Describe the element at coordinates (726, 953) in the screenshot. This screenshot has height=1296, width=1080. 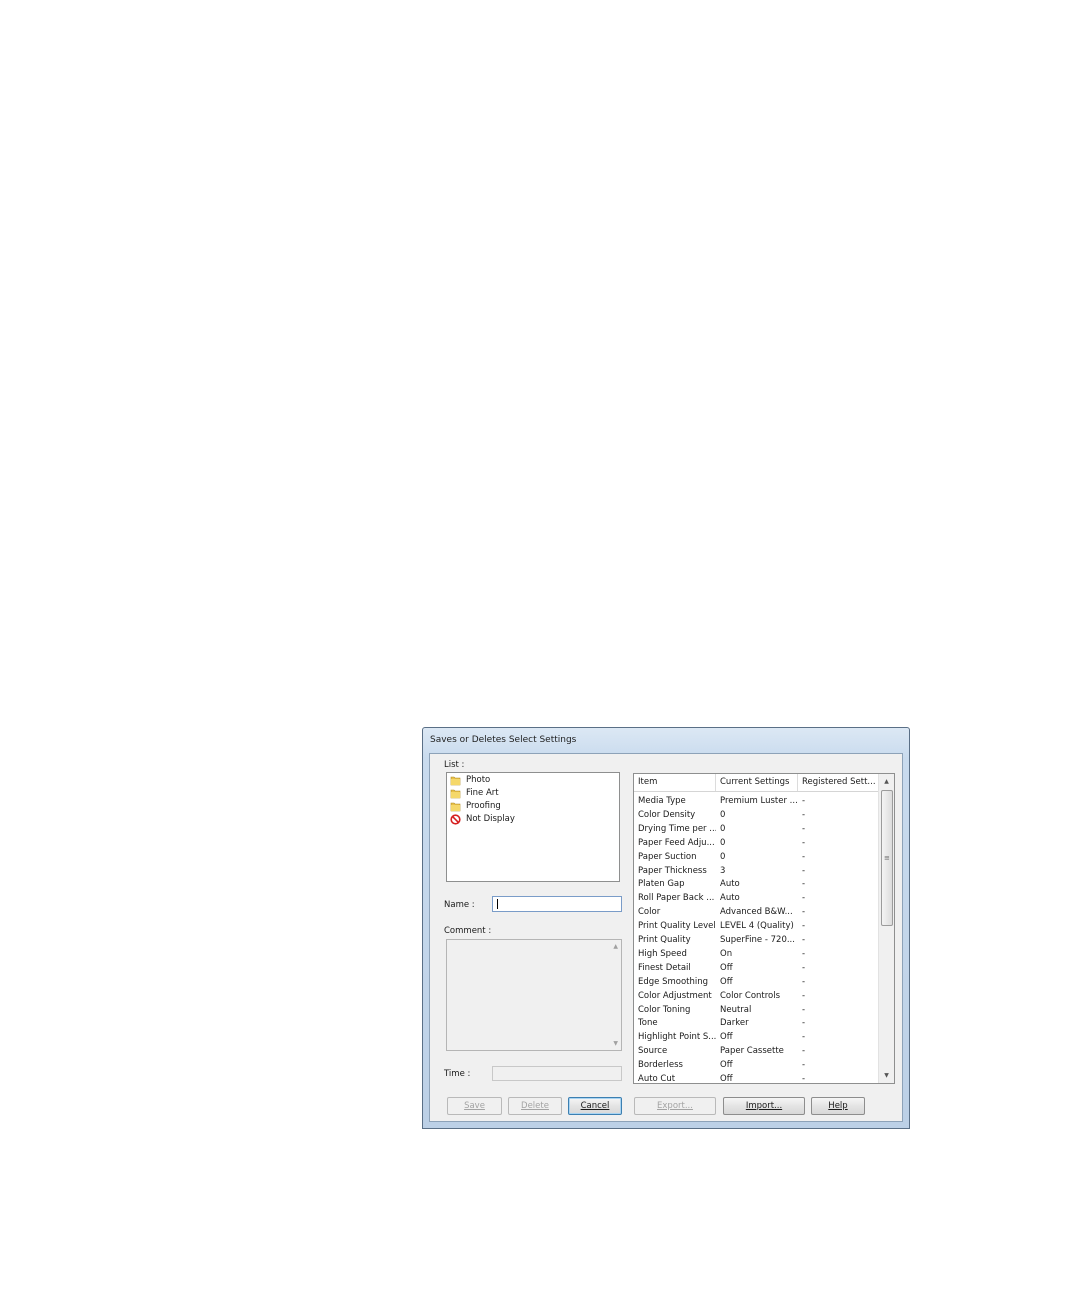
I see `cell-current-setting: On` at that location.